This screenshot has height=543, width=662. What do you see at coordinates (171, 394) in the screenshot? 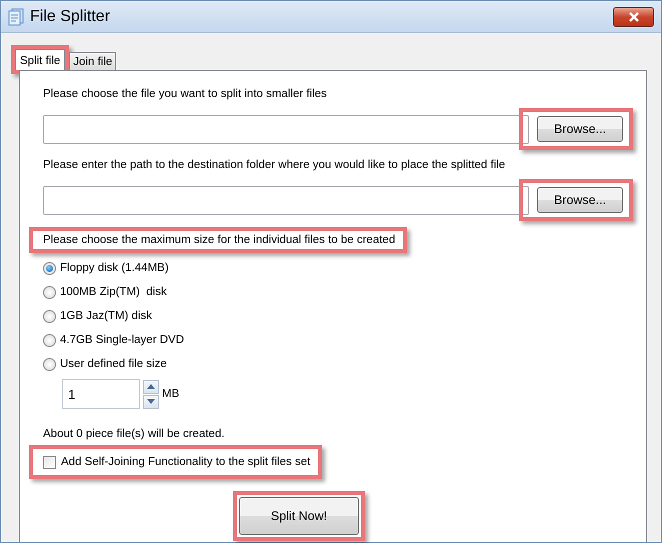
I see `unit-label: MB` at bounding box center [171, 394].